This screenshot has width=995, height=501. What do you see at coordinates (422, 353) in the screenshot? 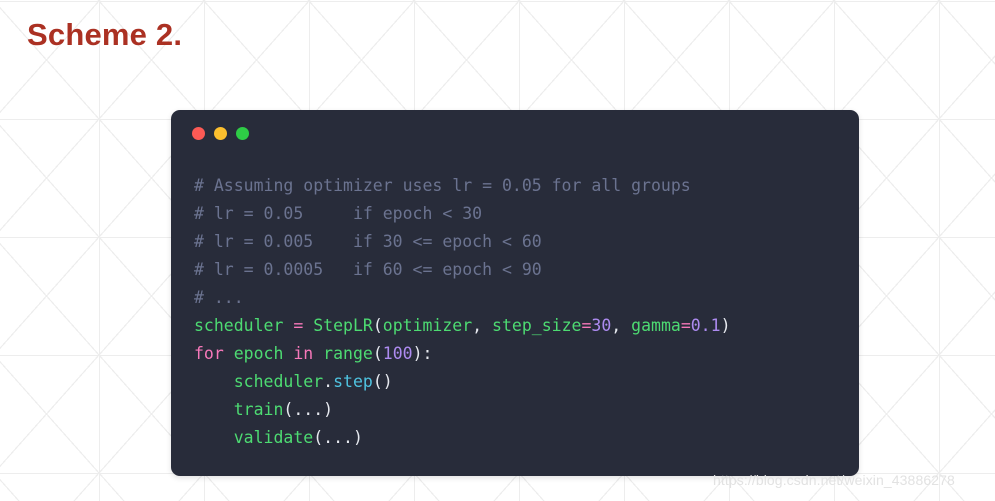
I see `code-token-punct: ):` at bounding box center [422, 353].